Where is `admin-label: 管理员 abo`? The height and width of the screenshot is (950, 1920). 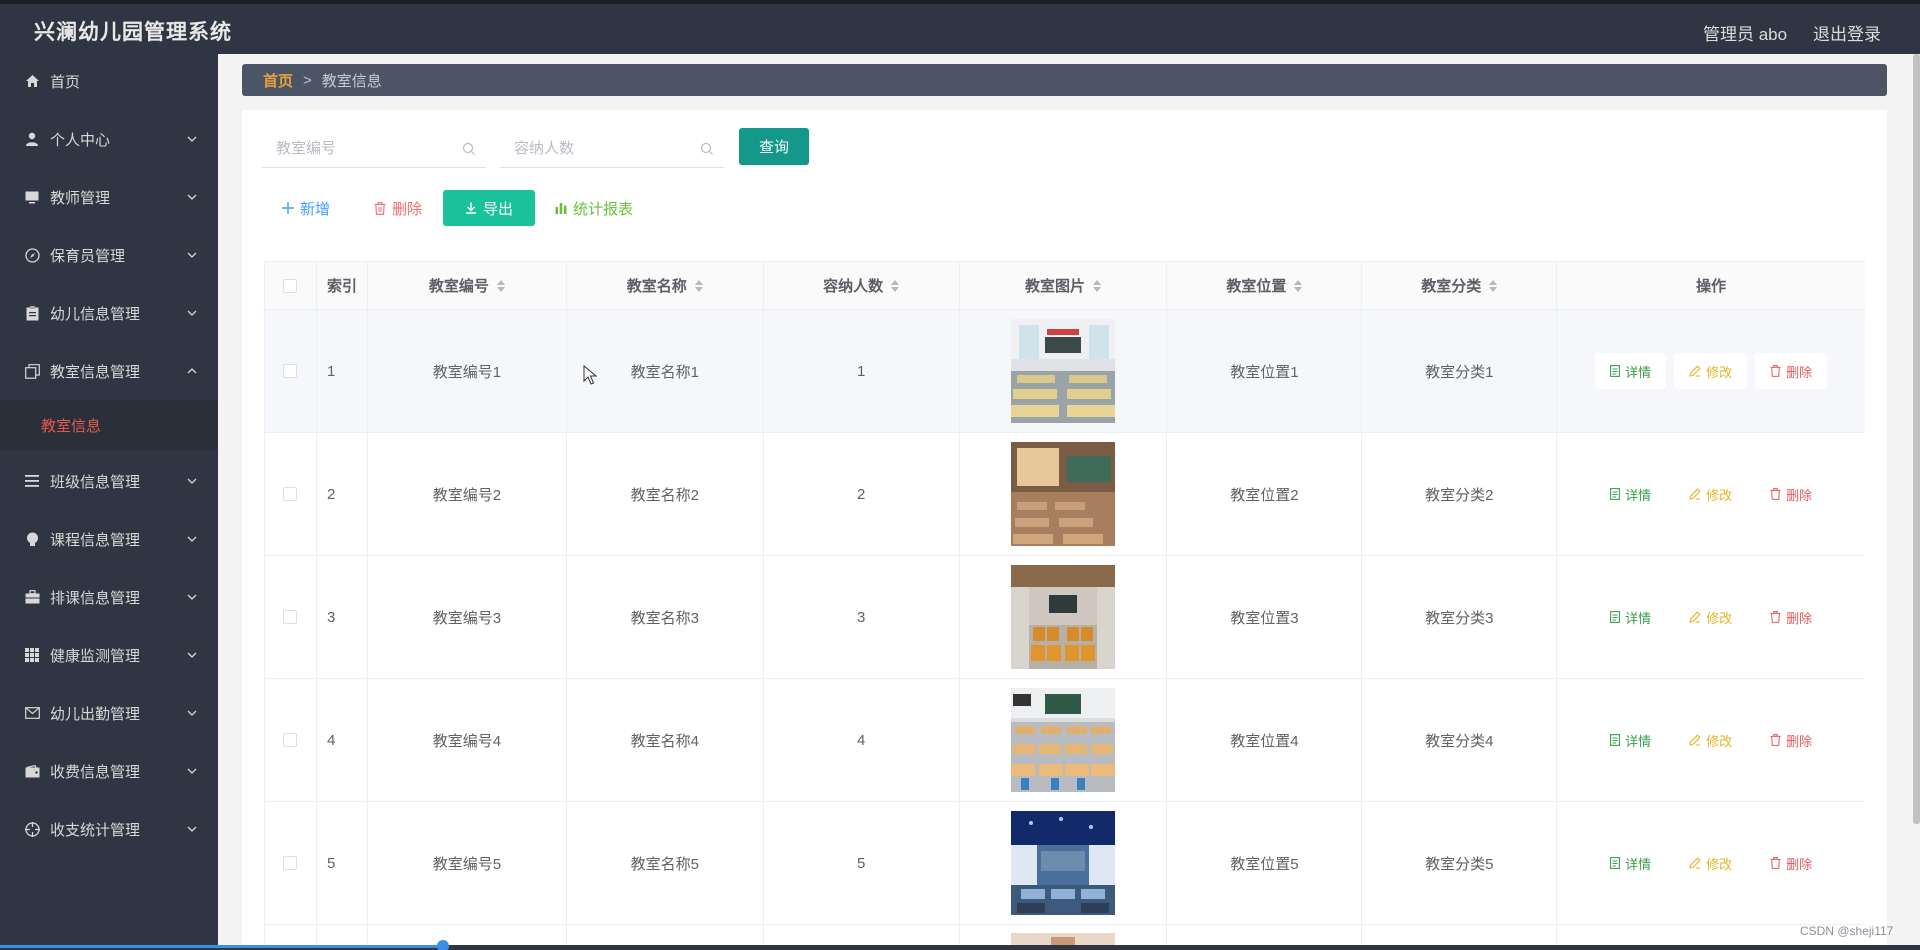
admin-label: 管理员 abo is located at coordinates (1745, 34).